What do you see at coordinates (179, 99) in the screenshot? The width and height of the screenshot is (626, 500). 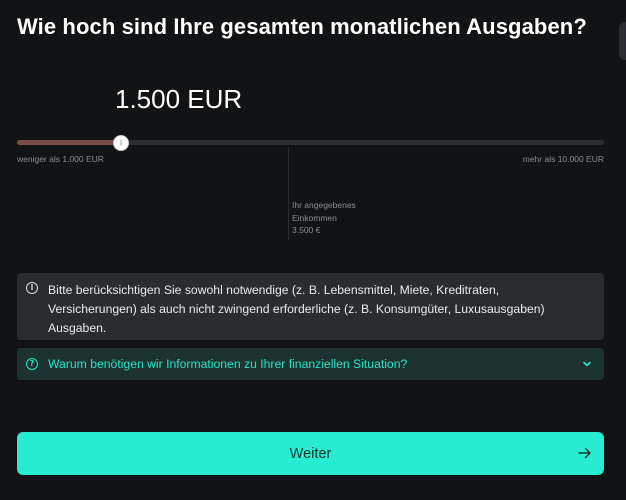 I see `amount-display: 1.500 EUR` at bounding box center [179, 99].